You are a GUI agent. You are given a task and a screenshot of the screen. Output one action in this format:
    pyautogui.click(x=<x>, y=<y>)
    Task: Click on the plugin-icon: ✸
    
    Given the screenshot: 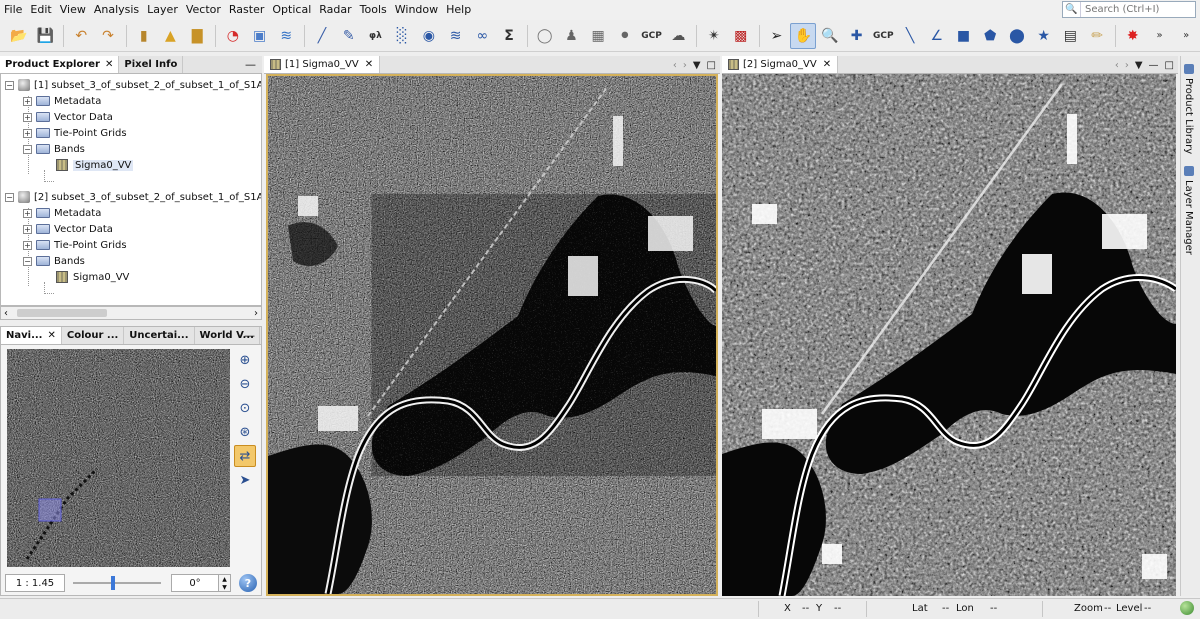 What is the action you would take?
    pyautogui.click(x=1133, y=36)
    